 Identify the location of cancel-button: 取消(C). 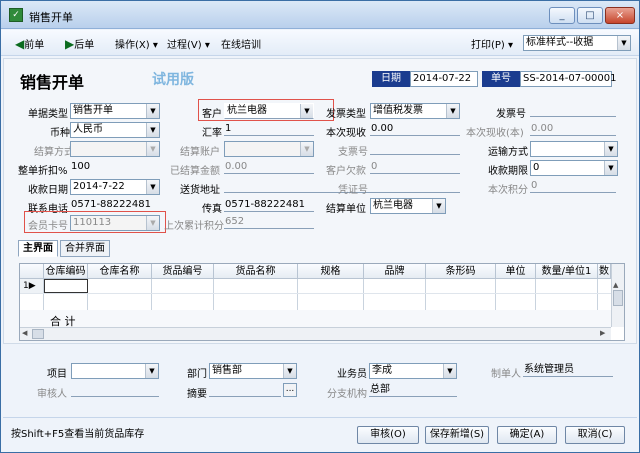
(595, 435).